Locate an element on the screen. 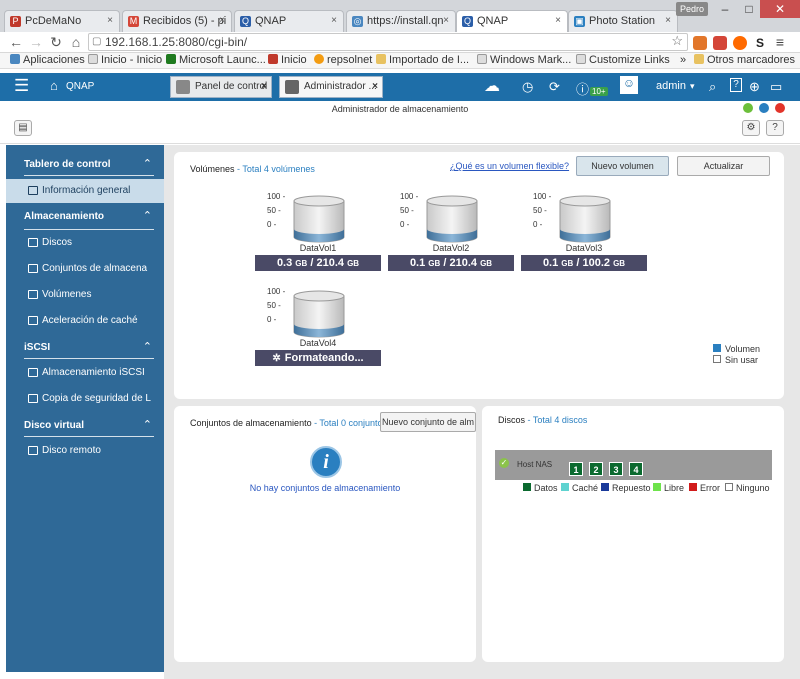  bookmark-item: Inicio is located at coordinates (287, 60).